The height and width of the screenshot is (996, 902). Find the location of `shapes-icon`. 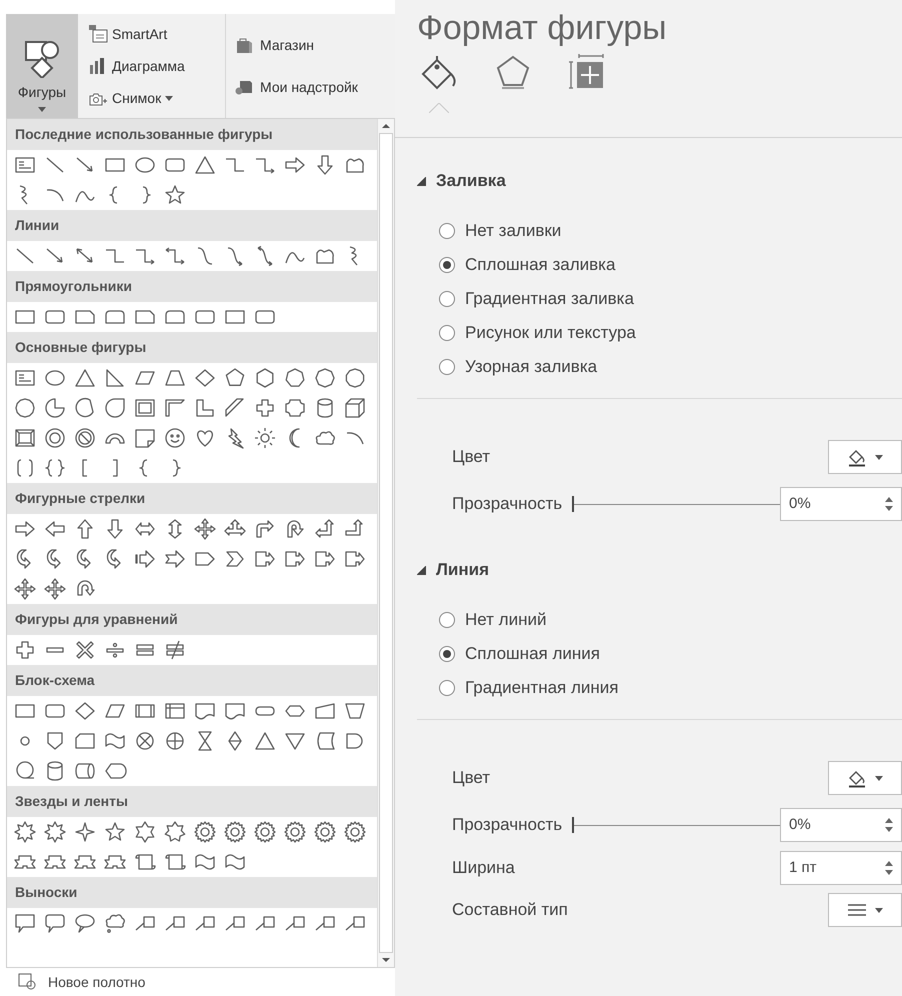

shapes-icon is located at coordinates (42, 58).